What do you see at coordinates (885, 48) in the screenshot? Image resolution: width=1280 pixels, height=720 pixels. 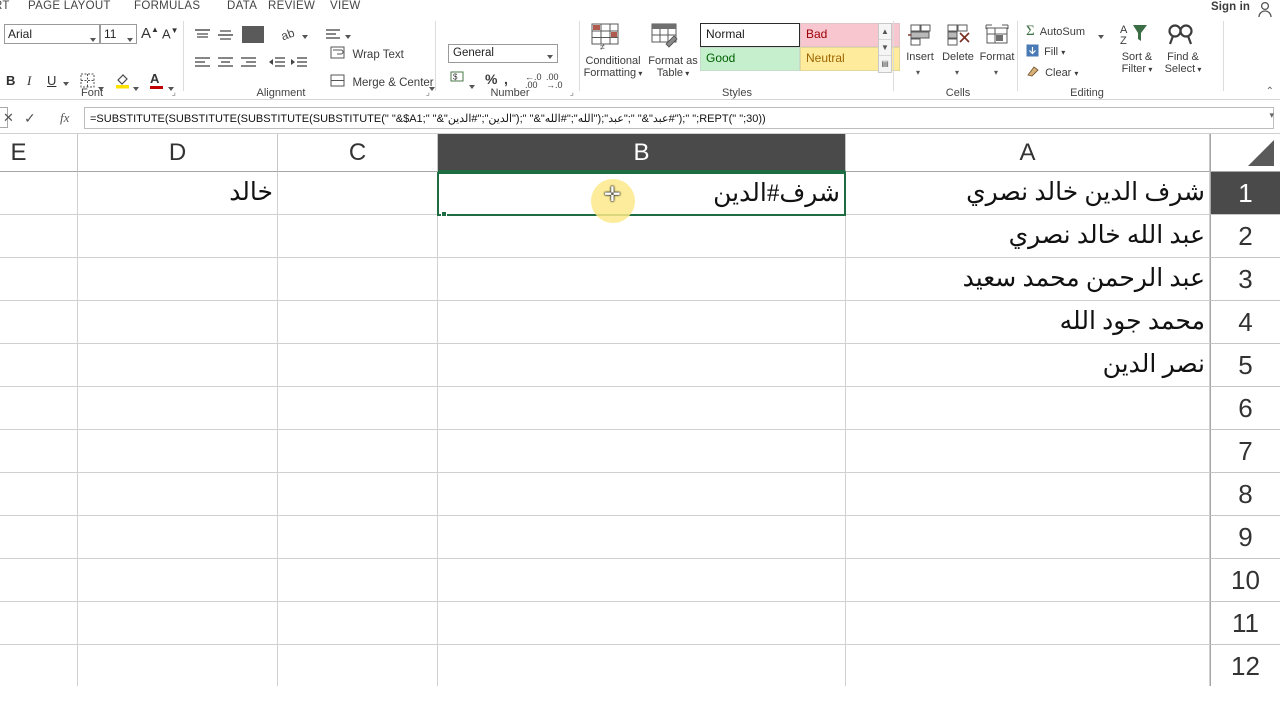 I see `scroll-down-icon: ▼` at bounding box center [885, 48].